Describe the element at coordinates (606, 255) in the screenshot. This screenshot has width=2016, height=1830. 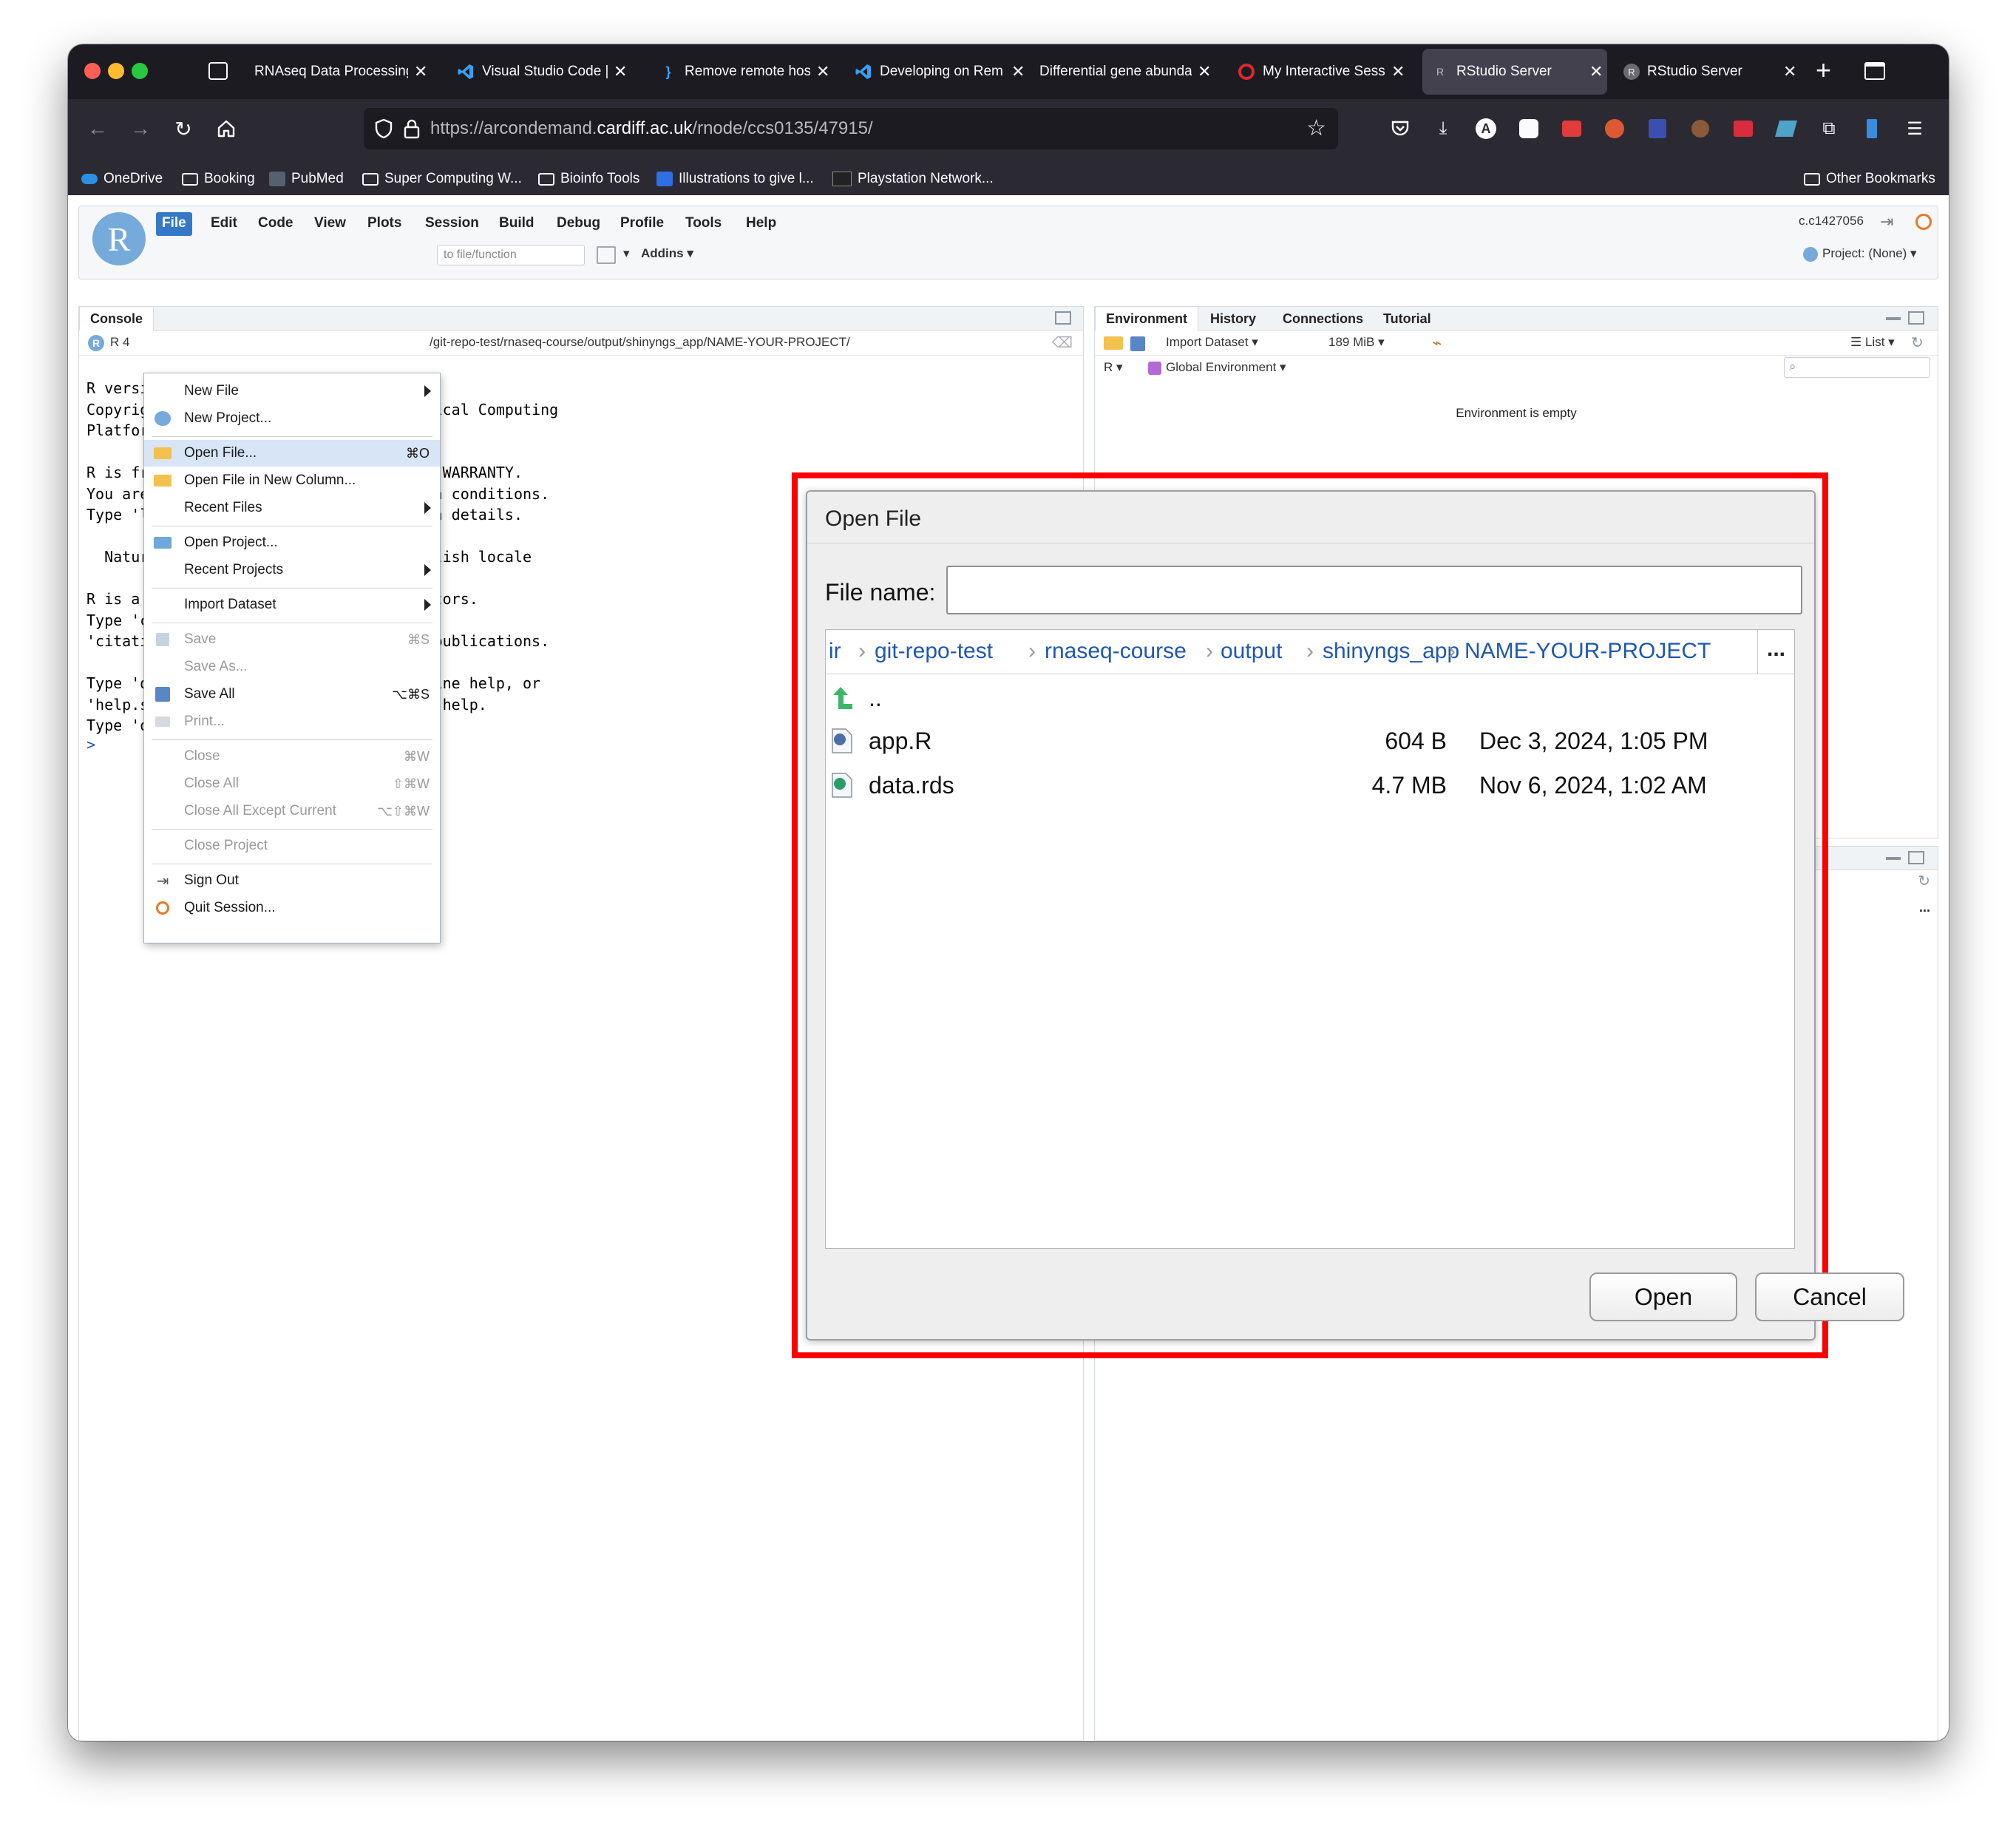
I see `workspace-panes-icon` at that location.